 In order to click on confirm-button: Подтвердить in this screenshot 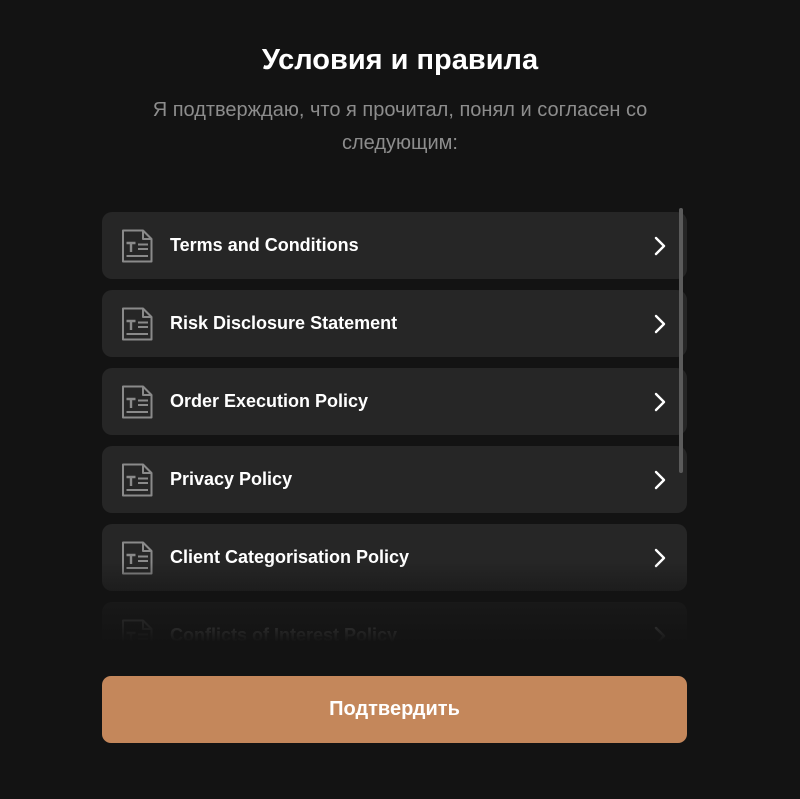, I will do `click(394, 709)`.